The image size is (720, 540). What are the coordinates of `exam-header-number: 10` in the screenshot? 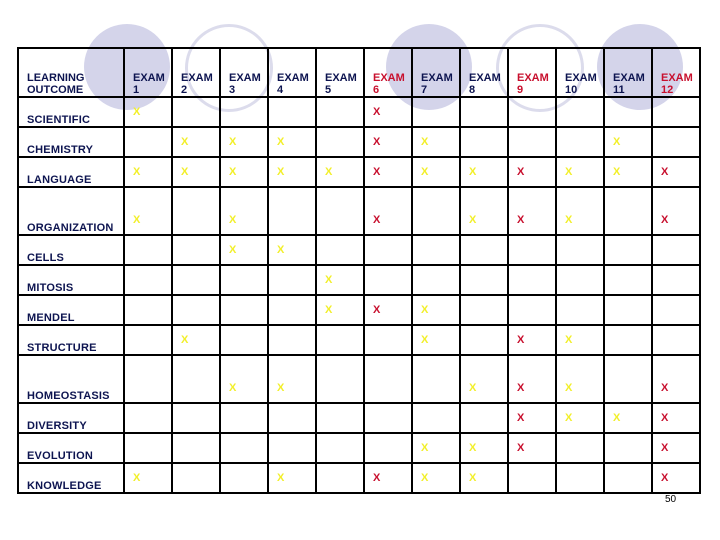 It's located at (571, 90).